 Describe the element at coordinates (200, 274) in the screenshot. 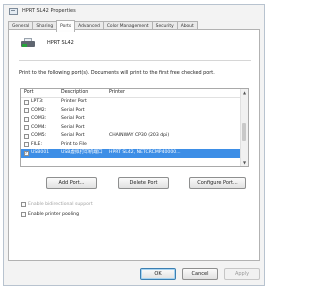

I see `cancel-button: Cancel` at that location.